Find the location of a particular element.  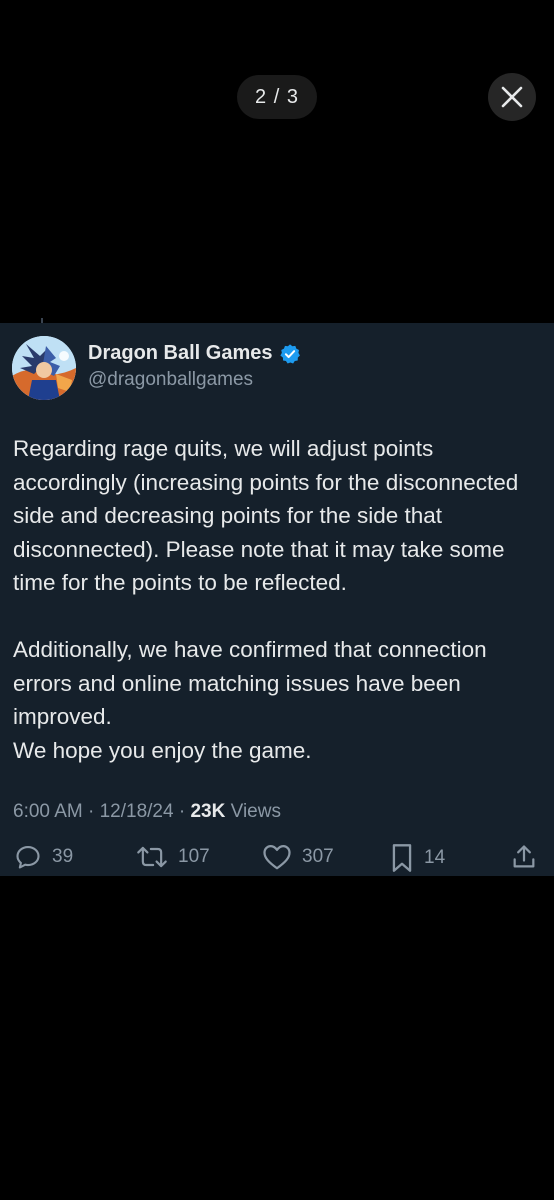

avatar is located at coordinates (44, 368).